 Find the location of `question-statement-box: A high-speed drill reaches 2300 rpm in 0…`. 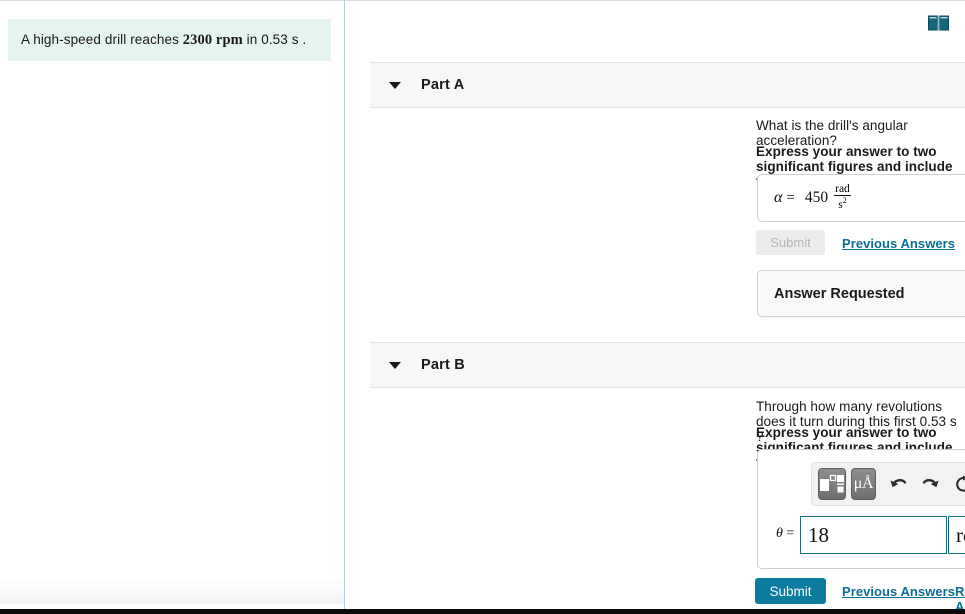

question-statement-box: A high-speed drill reaches 2300 rpm in 0… is located at coordinates (169, 40).